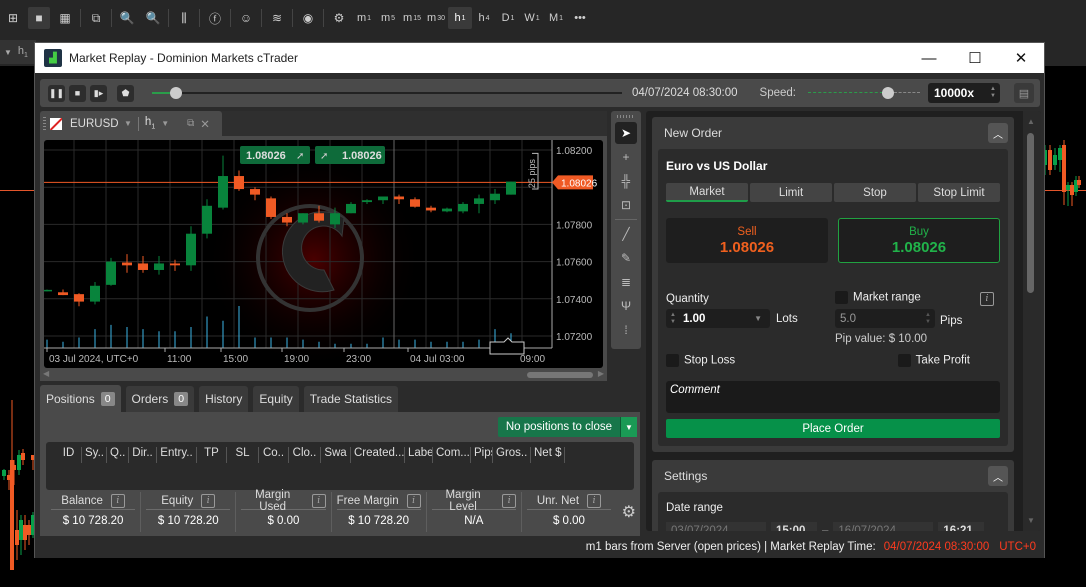 This screenshot has height=587, width=1086. I want to click on column-header: Q.., so click(118, 455).